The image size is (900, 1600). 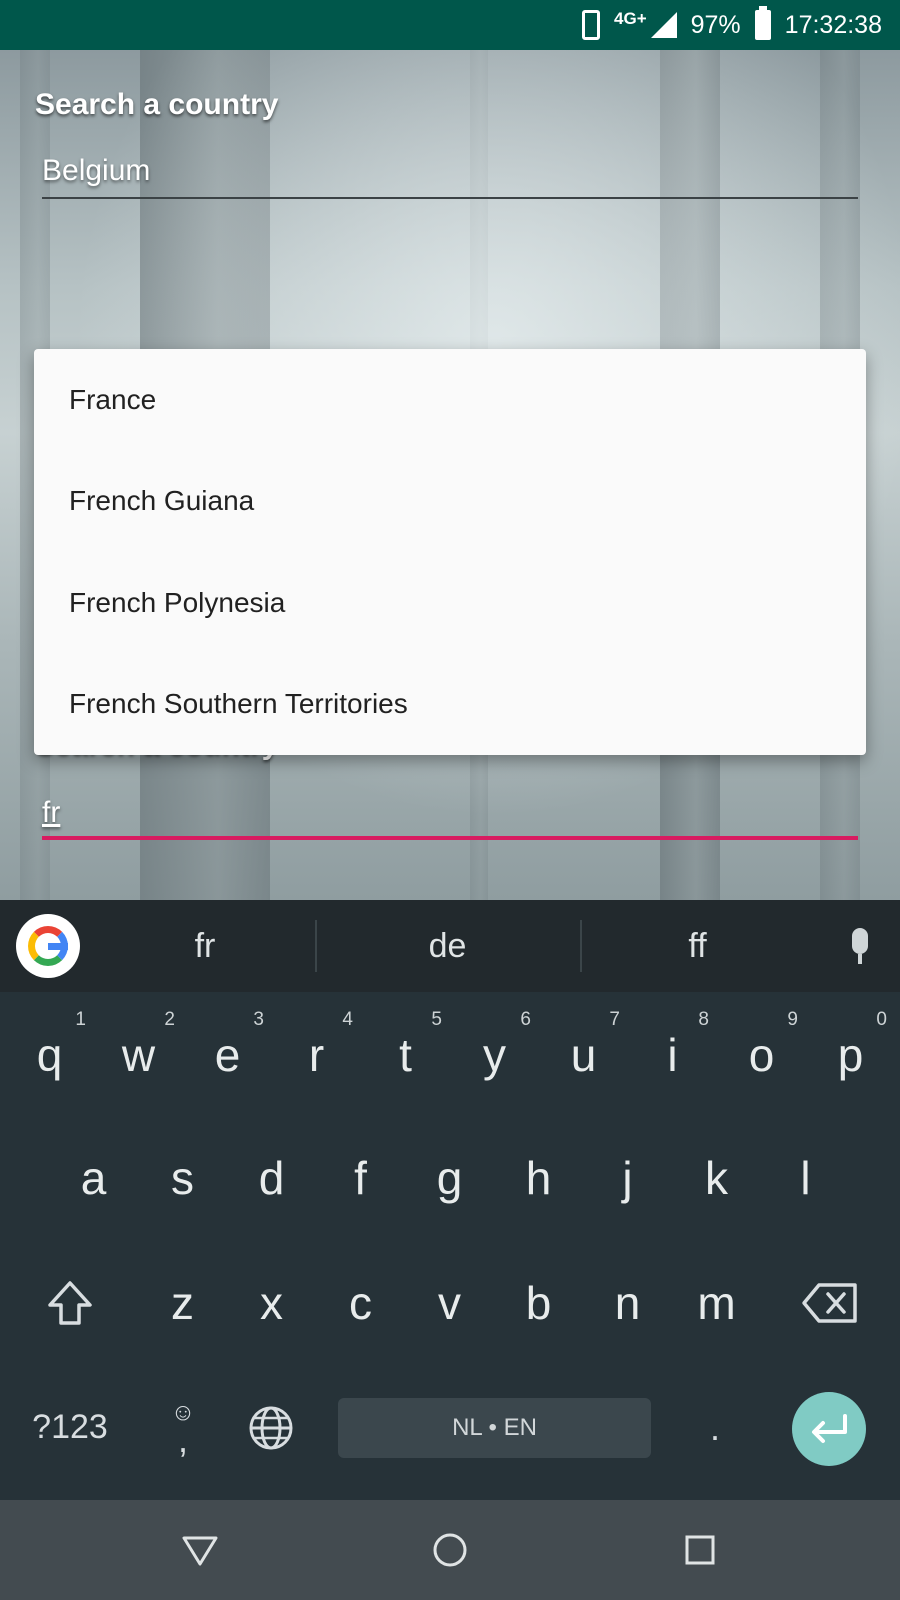 I want to click on backspace-icon, so click(x=829, y=1302).